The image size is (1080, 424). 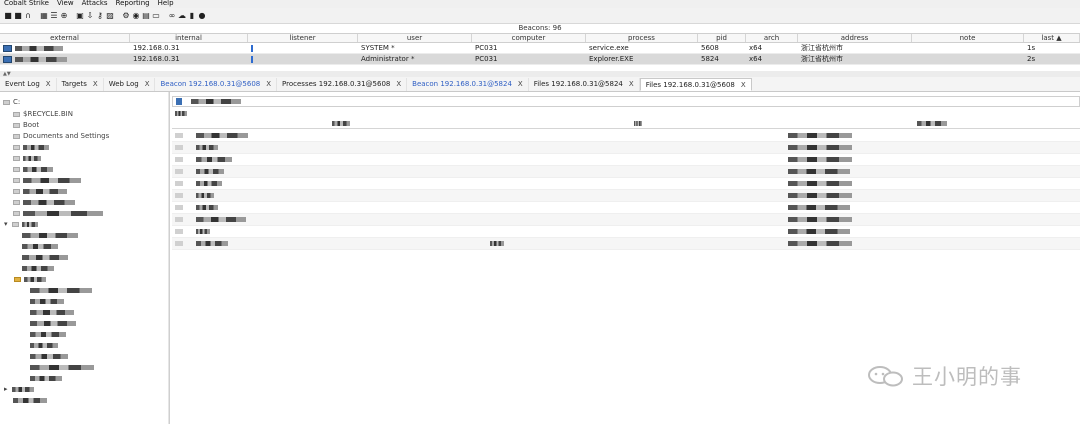 What do you see at coordinates (156, 15) in the screenshot?
I see `terminal-icon: ▭` at bounding box center [156, 15].